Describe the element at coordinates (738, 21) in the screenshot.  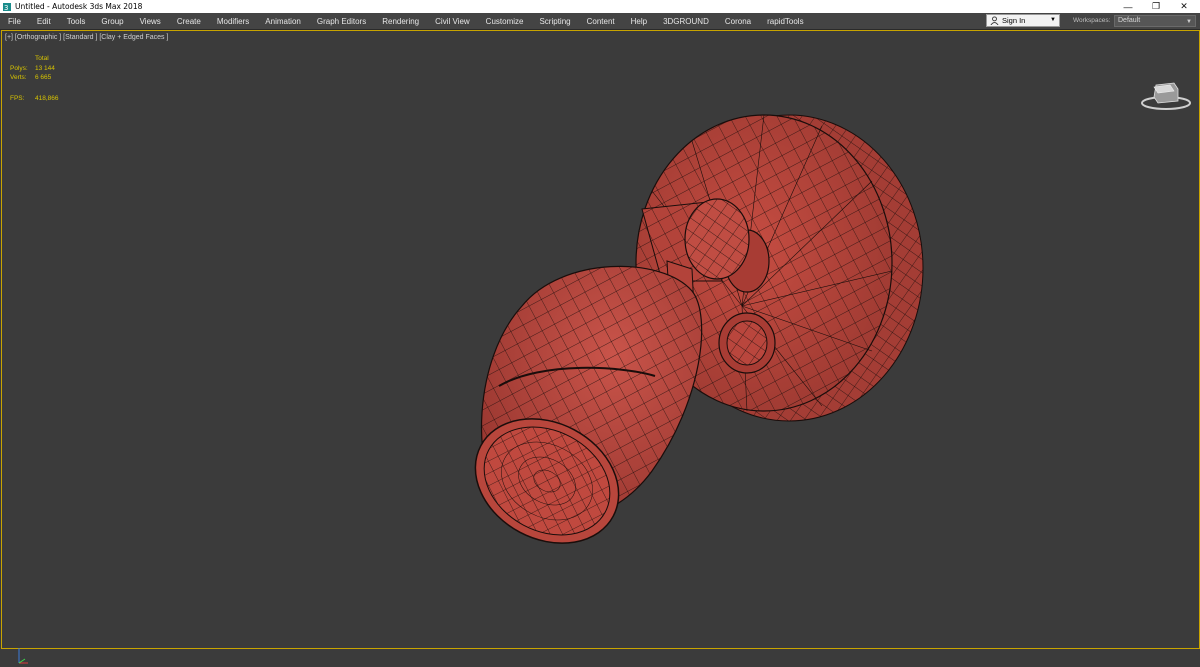
I see `menu-corona: Corona` at that location.